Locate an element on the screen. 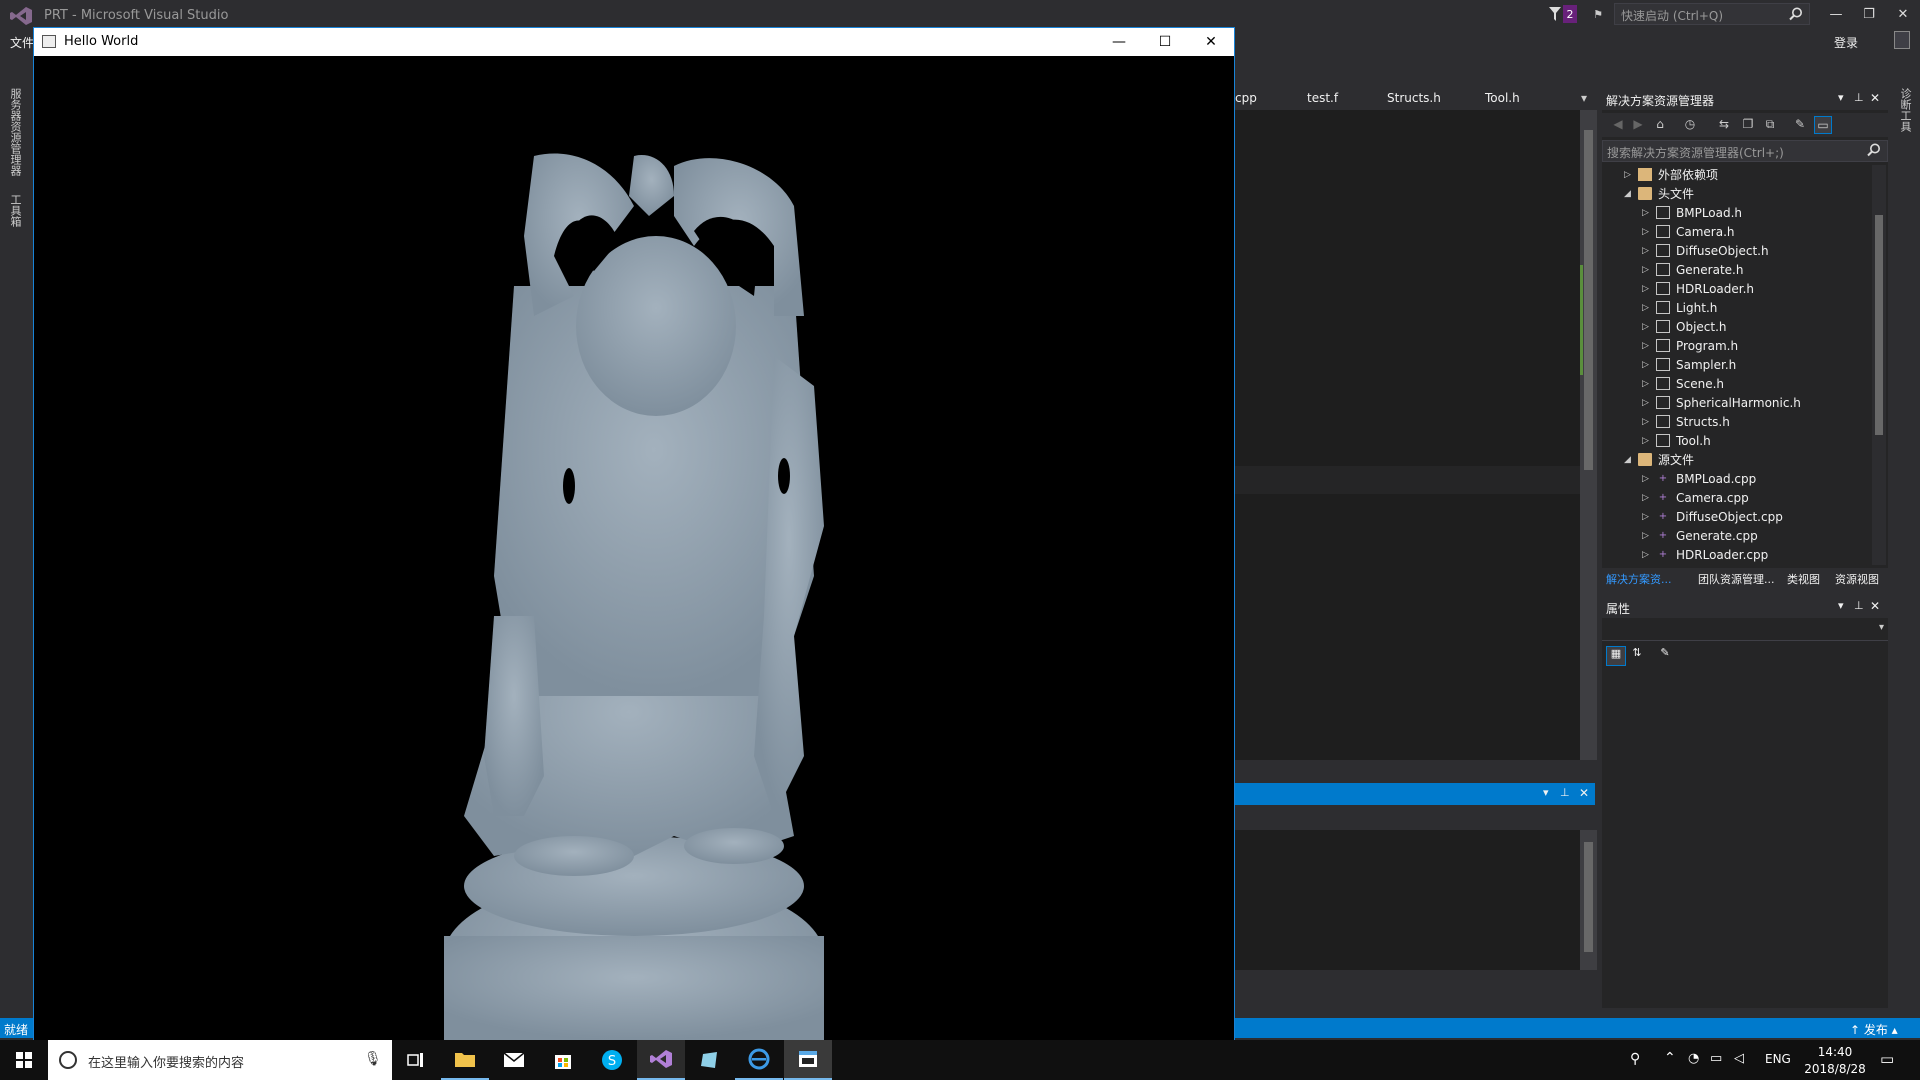 The height and width of the screenshot is (1080, 1920). solution-tree-item: ▷ DiffuseObject.h is located at coordinates (1705, 250).